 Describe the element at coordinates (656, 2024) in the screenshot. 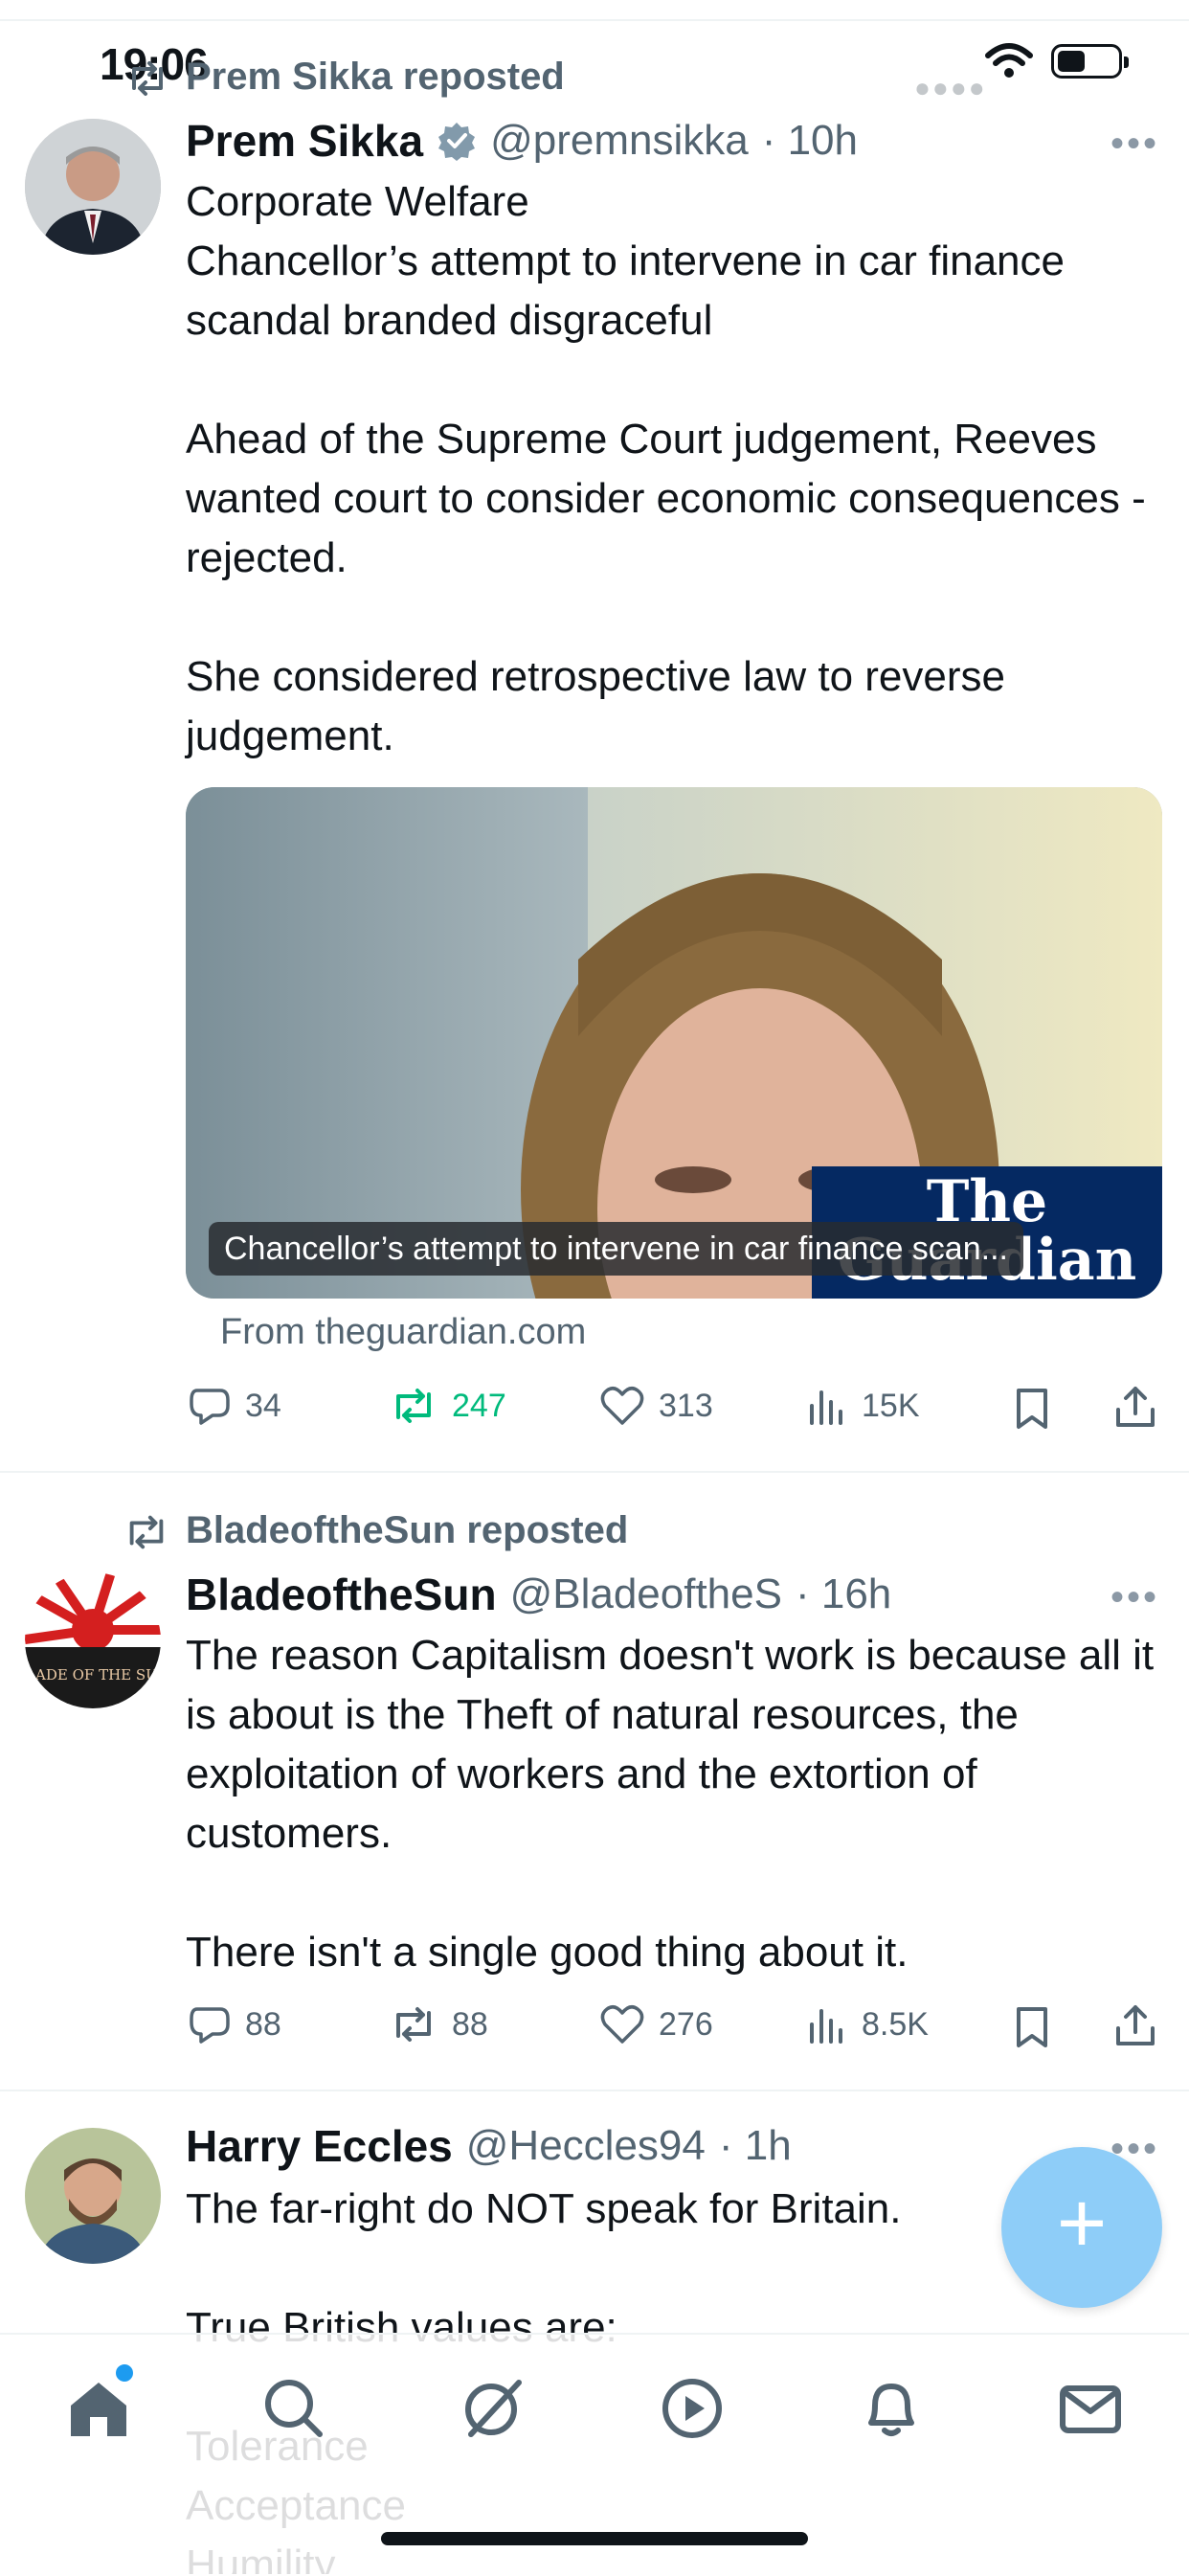

I see `like-button: 276` at that location.